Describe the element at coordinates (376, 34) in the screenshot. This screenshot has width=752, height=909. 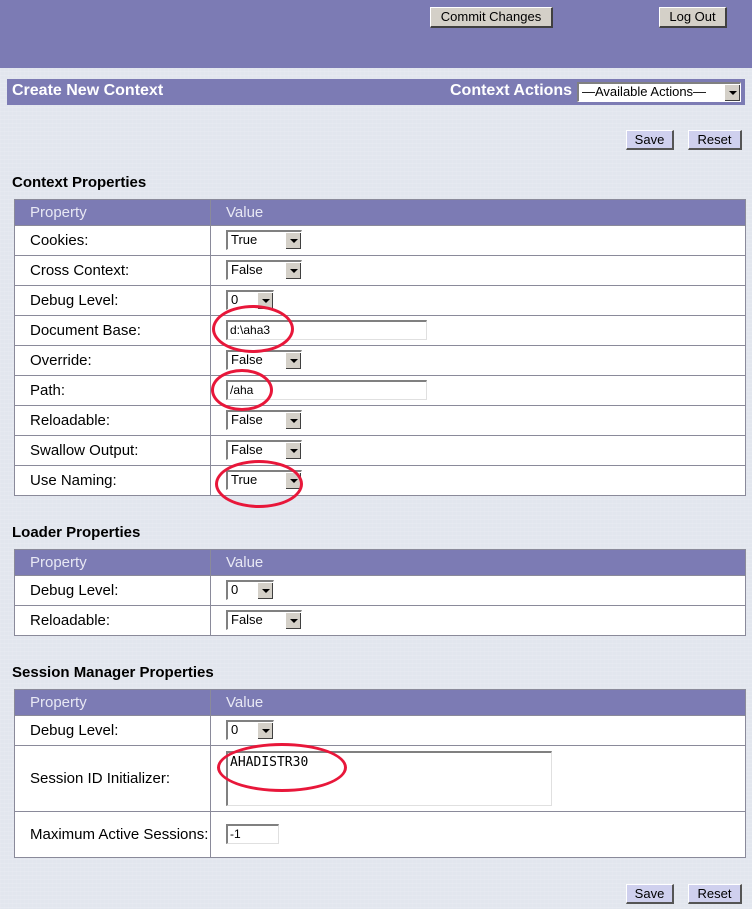
I see `top-header-bar: Commit Changes Log Out` at that location.